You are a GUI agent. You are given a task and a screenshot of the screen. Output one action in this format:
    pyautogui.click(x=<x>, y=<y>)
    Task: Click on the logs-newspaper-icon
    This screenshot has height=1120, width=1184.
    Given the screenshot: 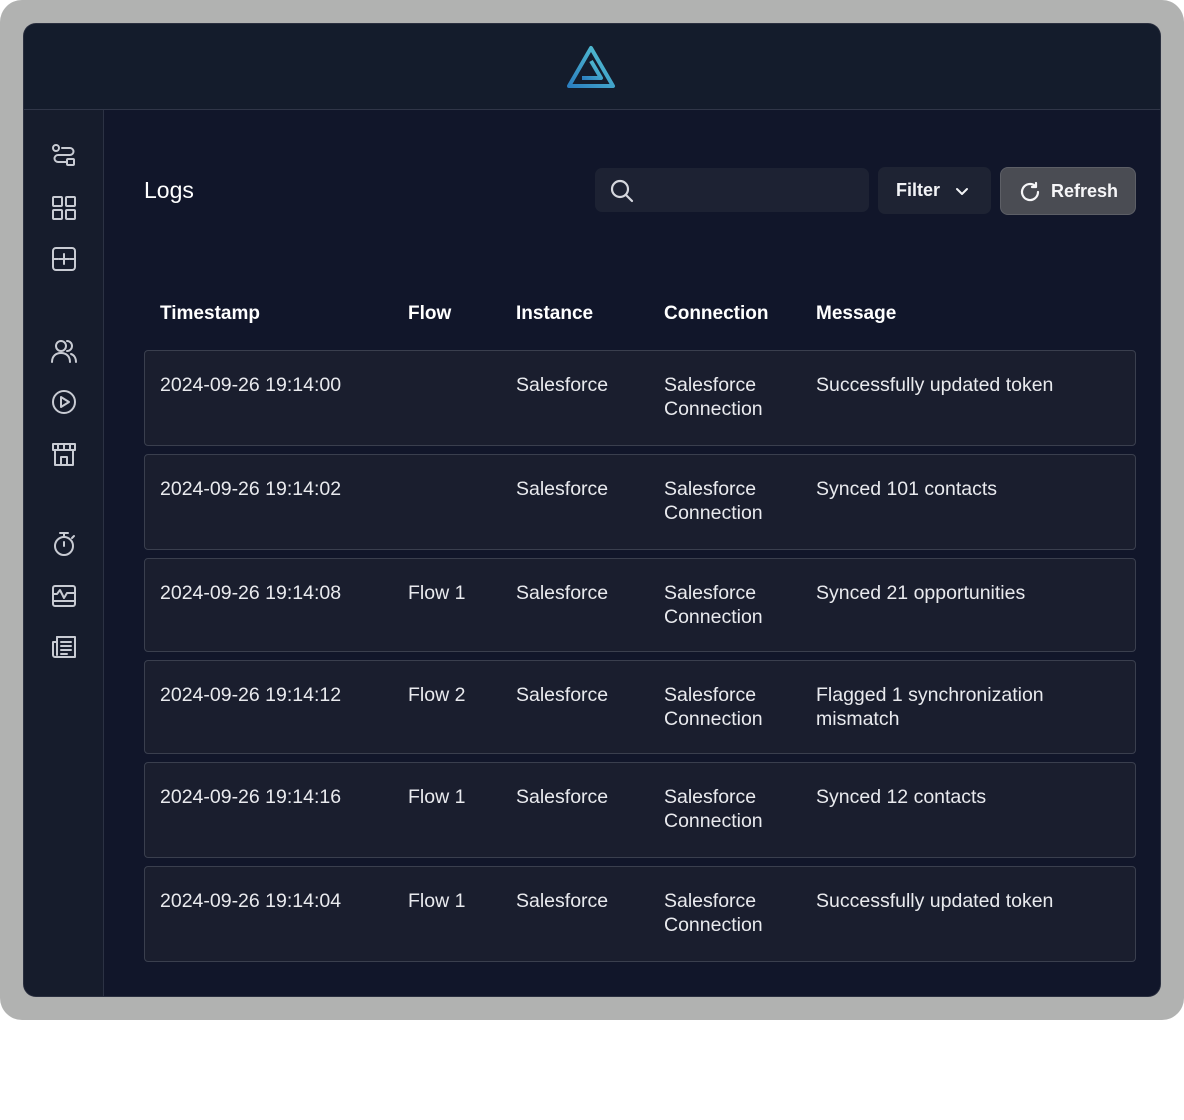 What is the action you would take?
    pyautogui.click(x=64, y=647)
    